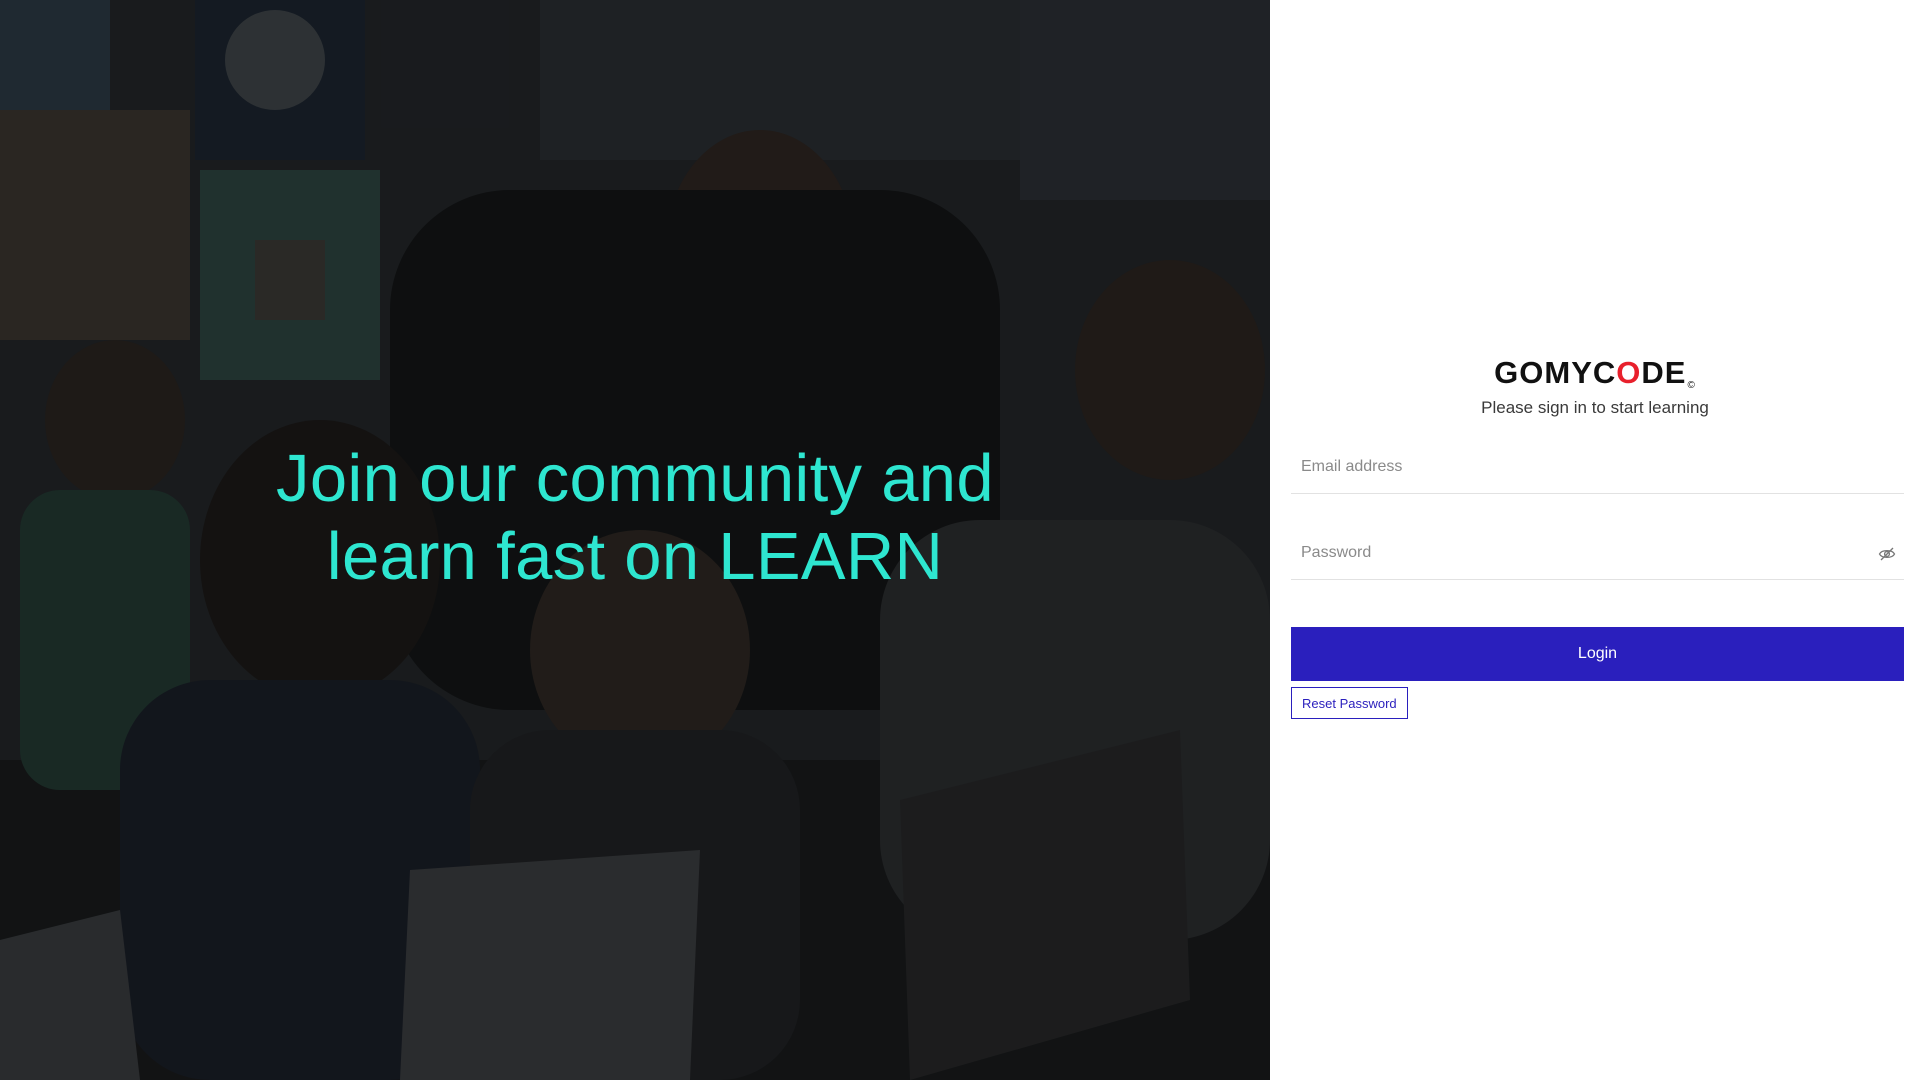  What do you see at coordinates (1691, 385) in the screenshot?
I see `logo-registered-mark: ©` at bounding box center [1691, 385].